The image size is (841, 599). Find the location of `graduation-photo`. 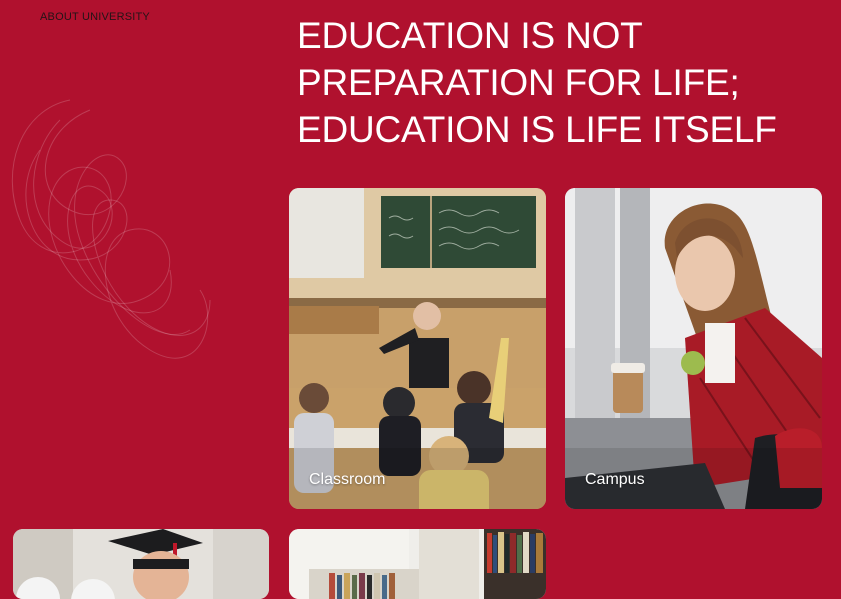

graduation-photo is located at coordinates (141, 564).